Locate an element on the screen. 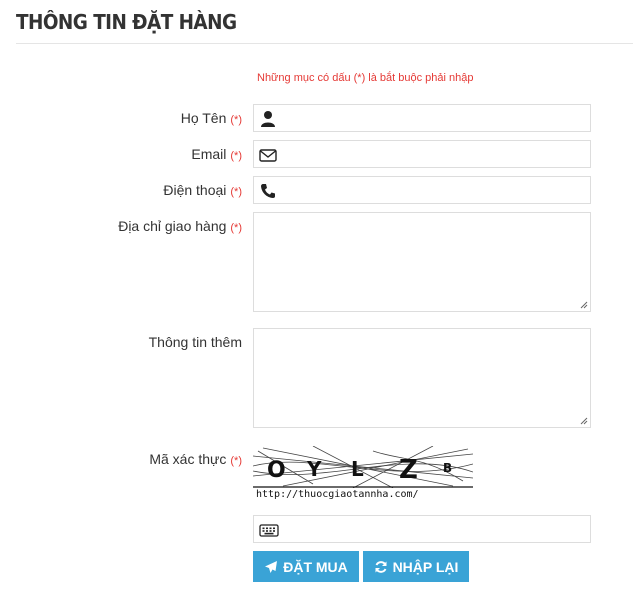  captcha-char: L is located at coordinates (357, 469).